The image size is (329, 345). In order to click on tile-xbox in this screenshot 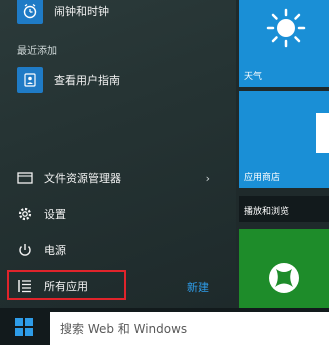, I will do `click(284, 268)`.